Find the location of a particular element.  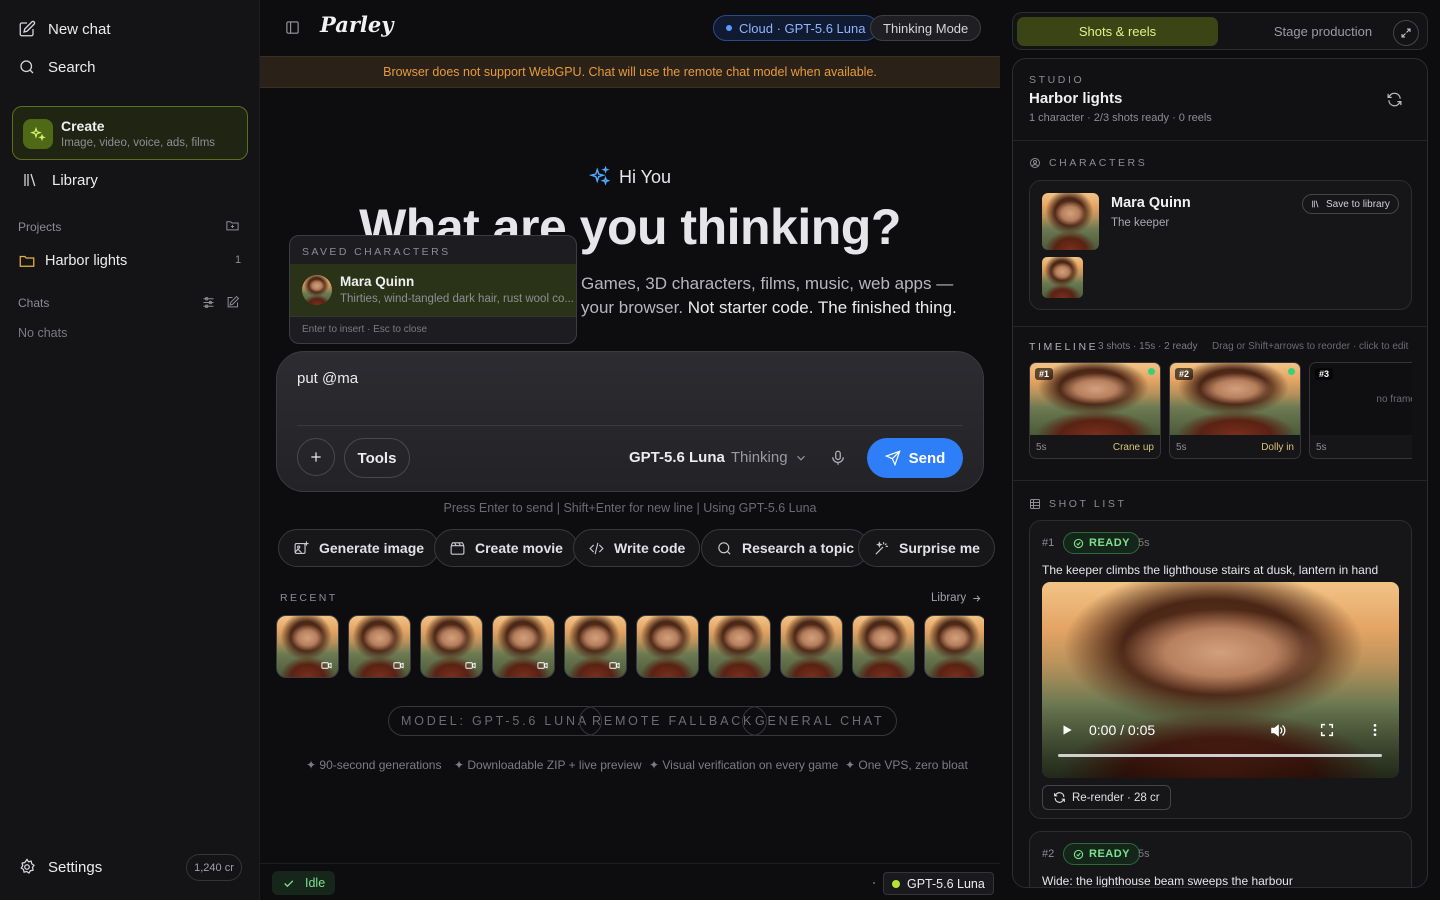

rerender-label: Re-render · 28 cr is located at coordinates (1116, 797).